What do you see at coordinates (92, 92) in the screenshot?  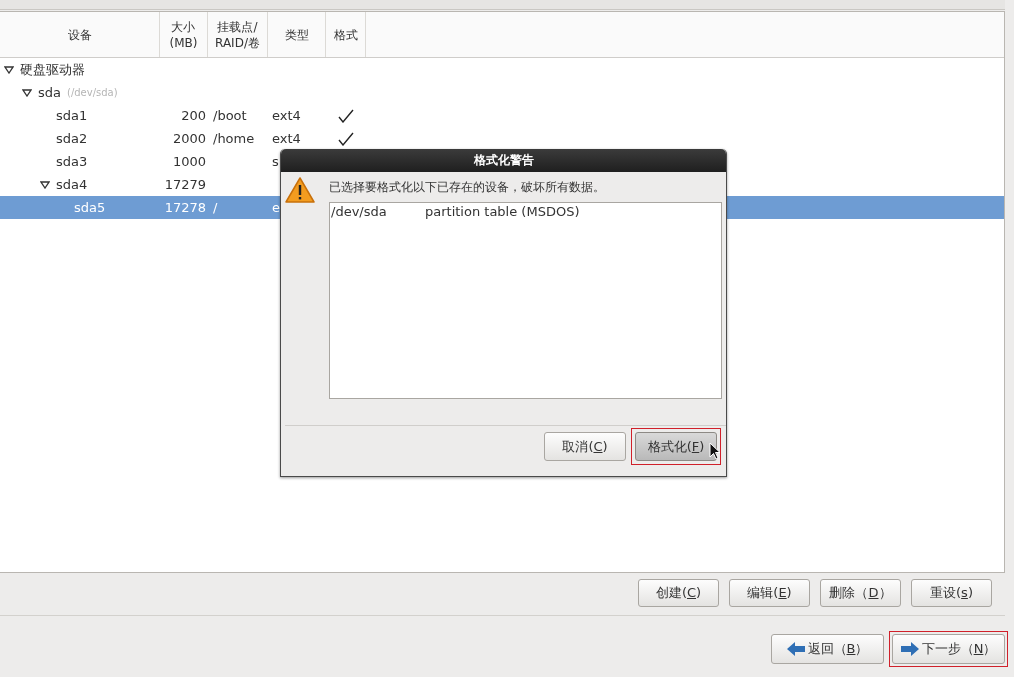 I see `device-path: (/dev/sda)` at bounding box center [92, 92].